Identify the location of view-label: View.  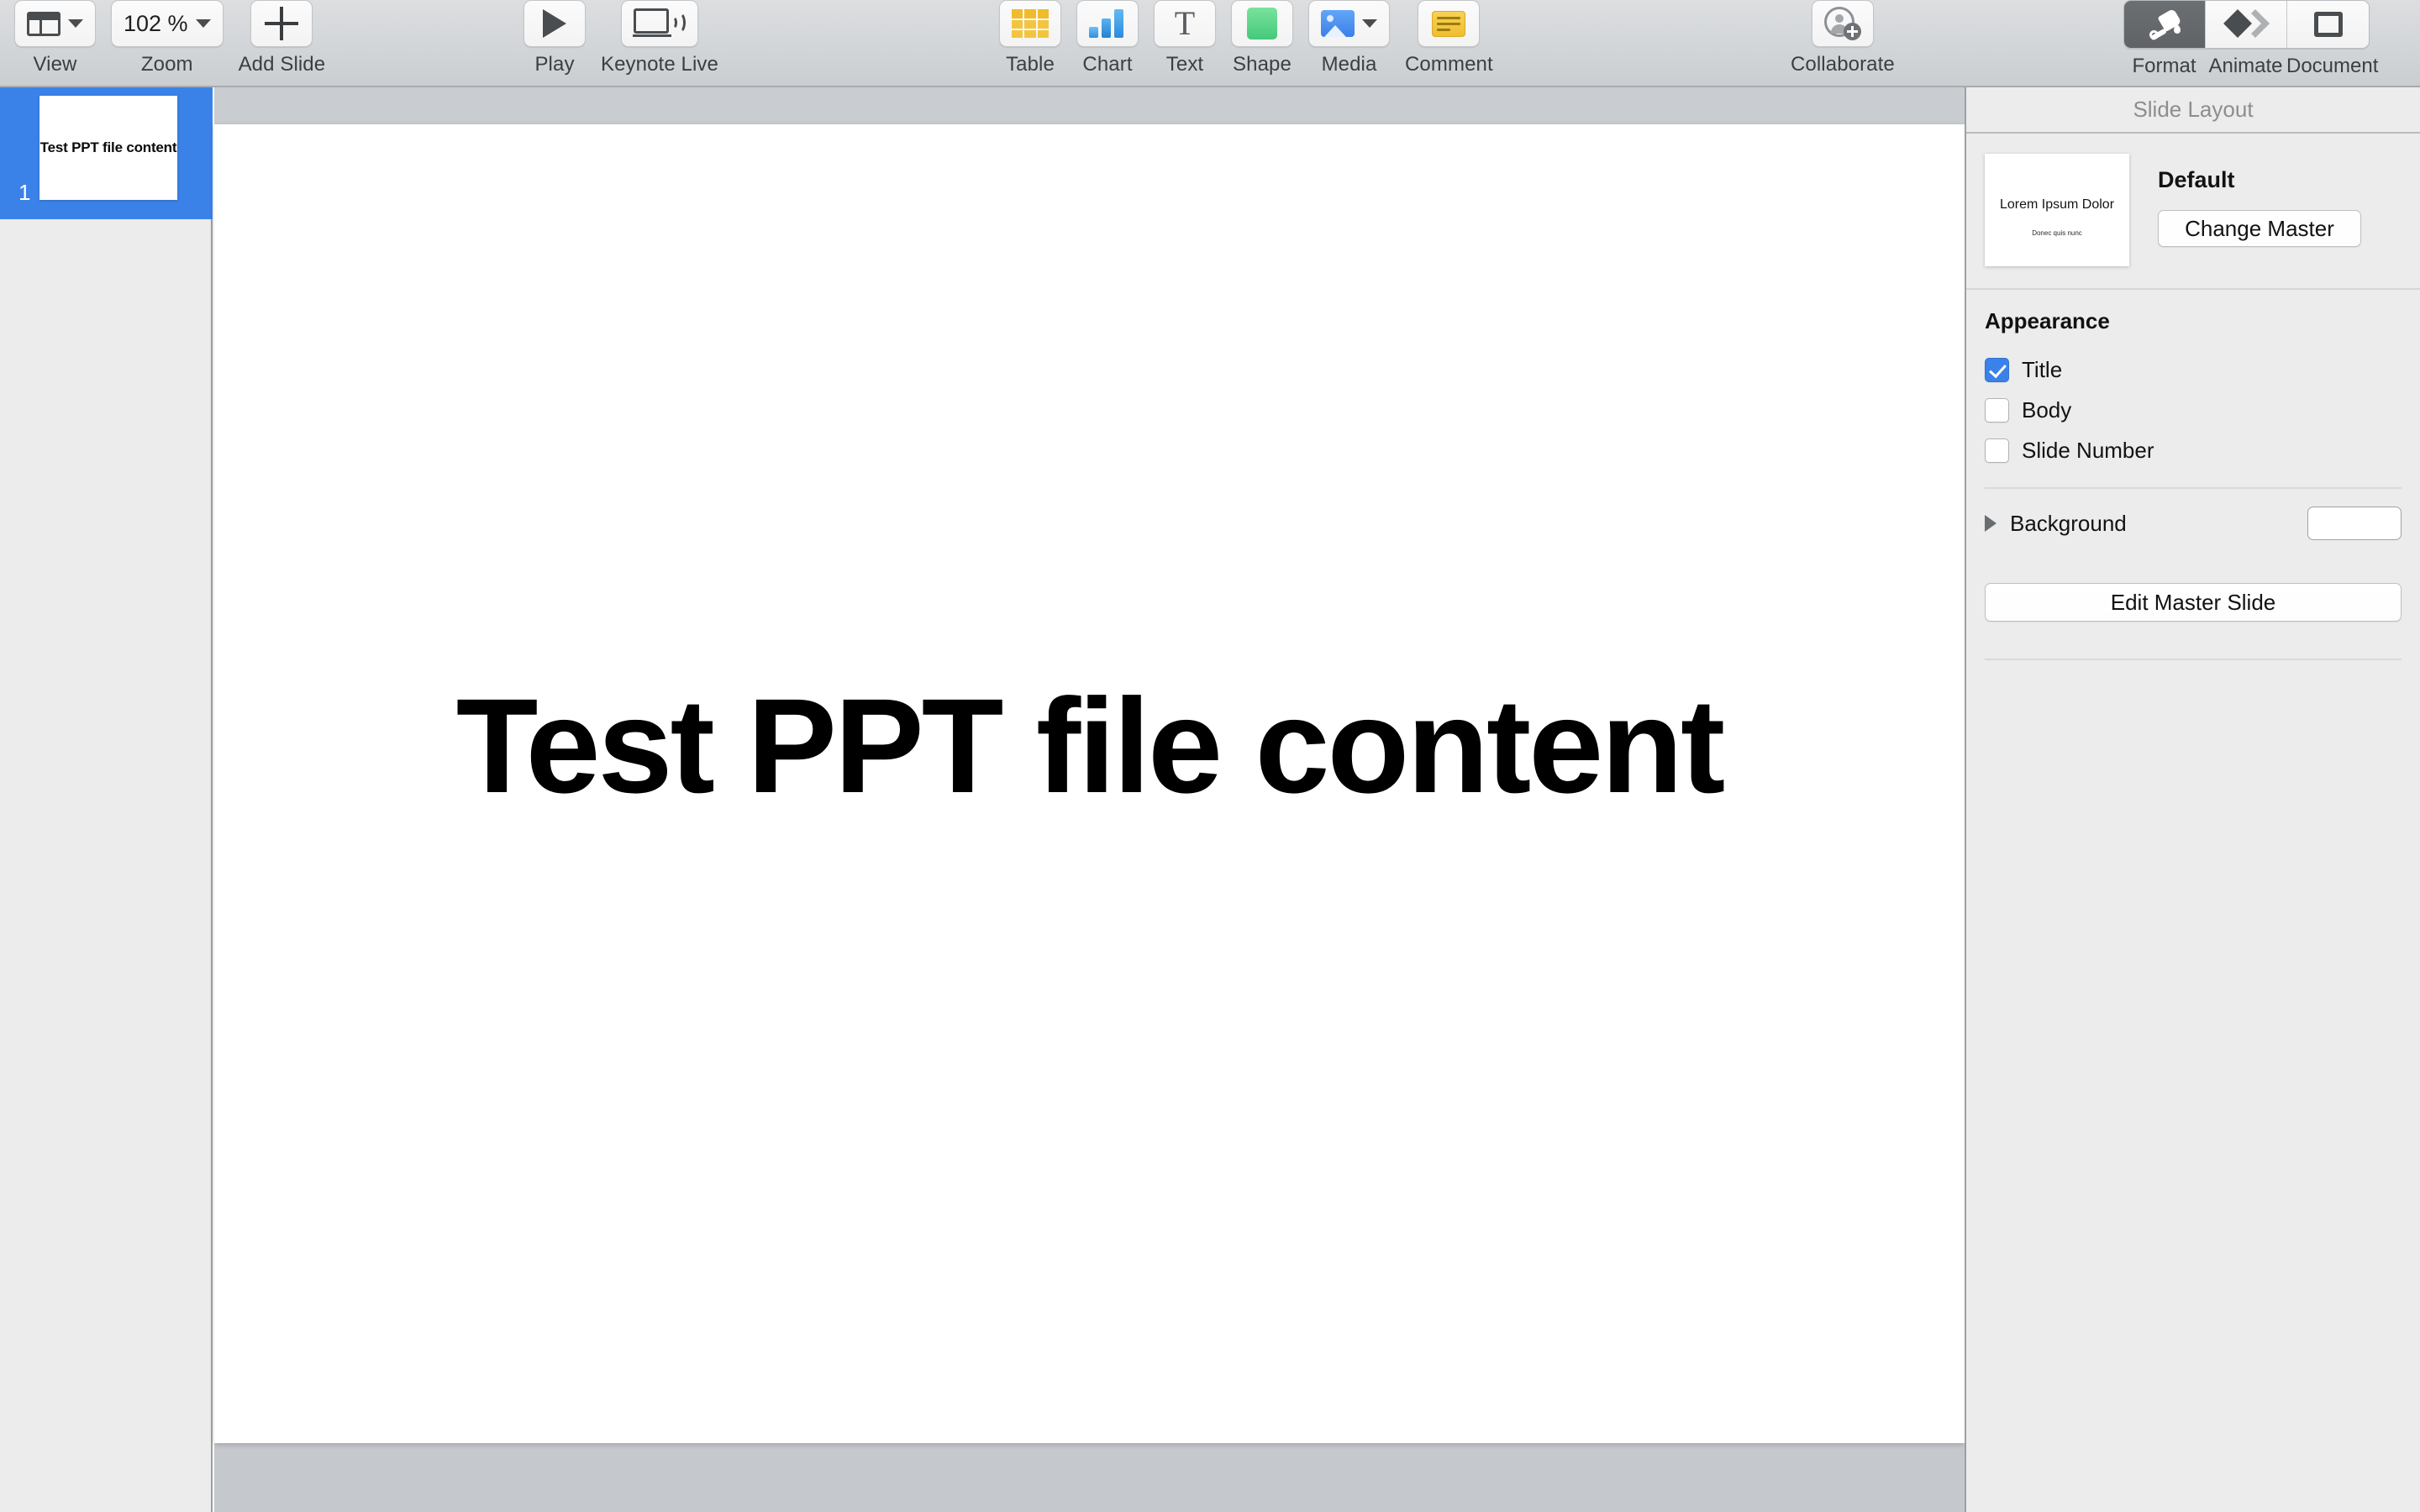
(55, 64).